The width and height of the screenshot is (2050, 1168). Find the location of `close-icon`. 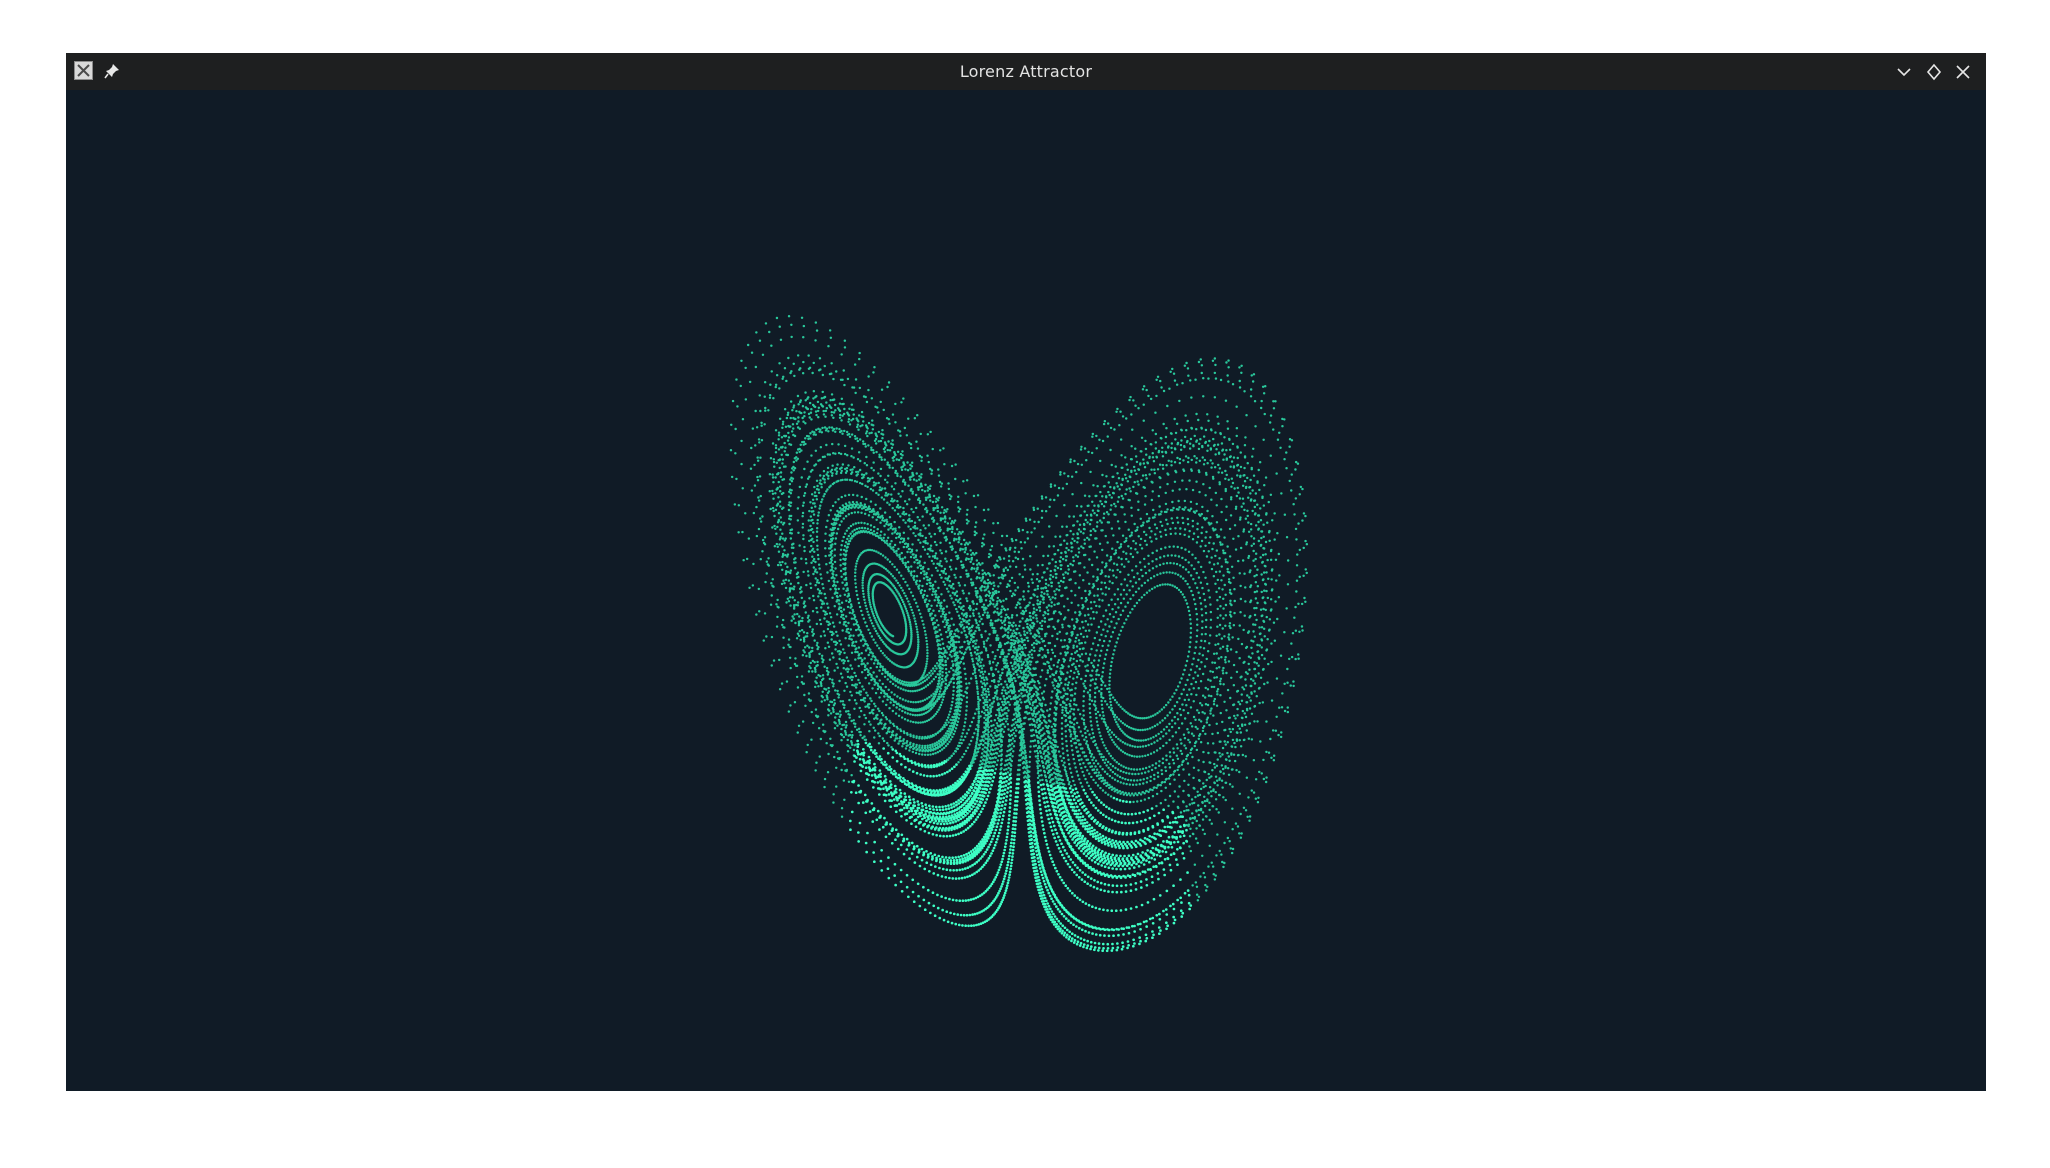

close-icon is located at coordinates (1963, 72).